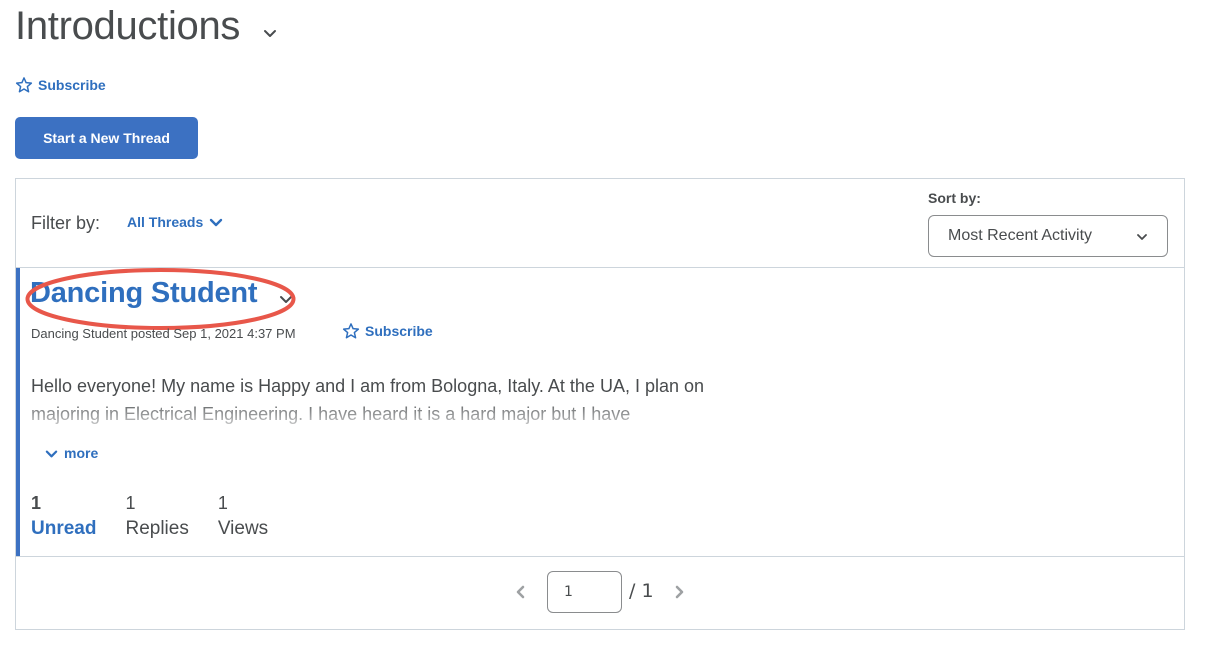  What do you see at coordinates (63, 529) in the screenshot?
I see `stat-label: Unread` at bounding box center [63, 529].